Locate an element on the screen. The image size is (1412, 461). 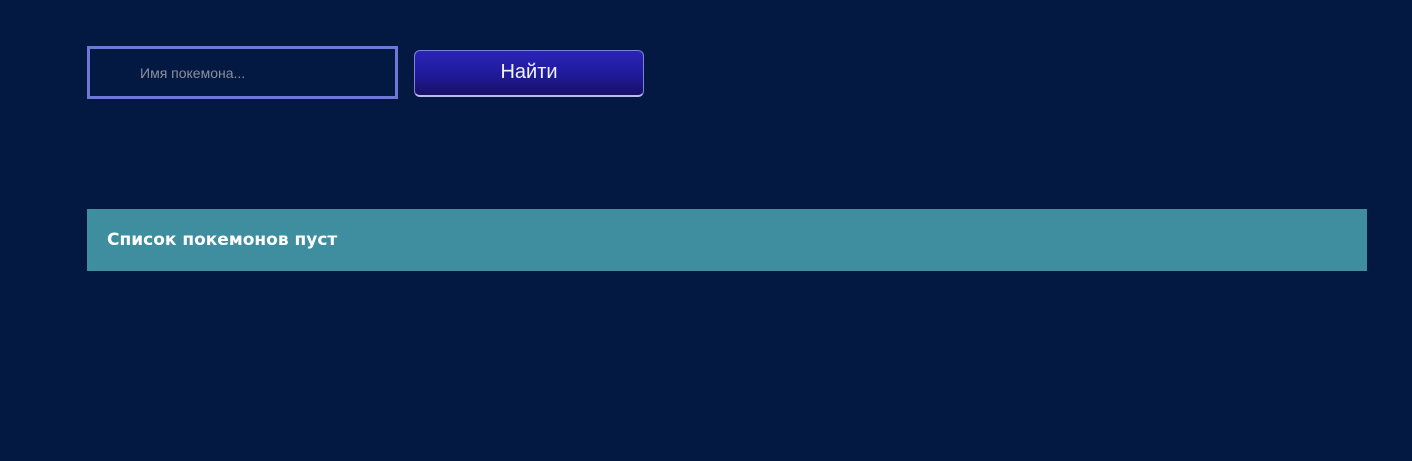
empty-list-message: Список покемонов пуст is located at coordinates (222, 240).